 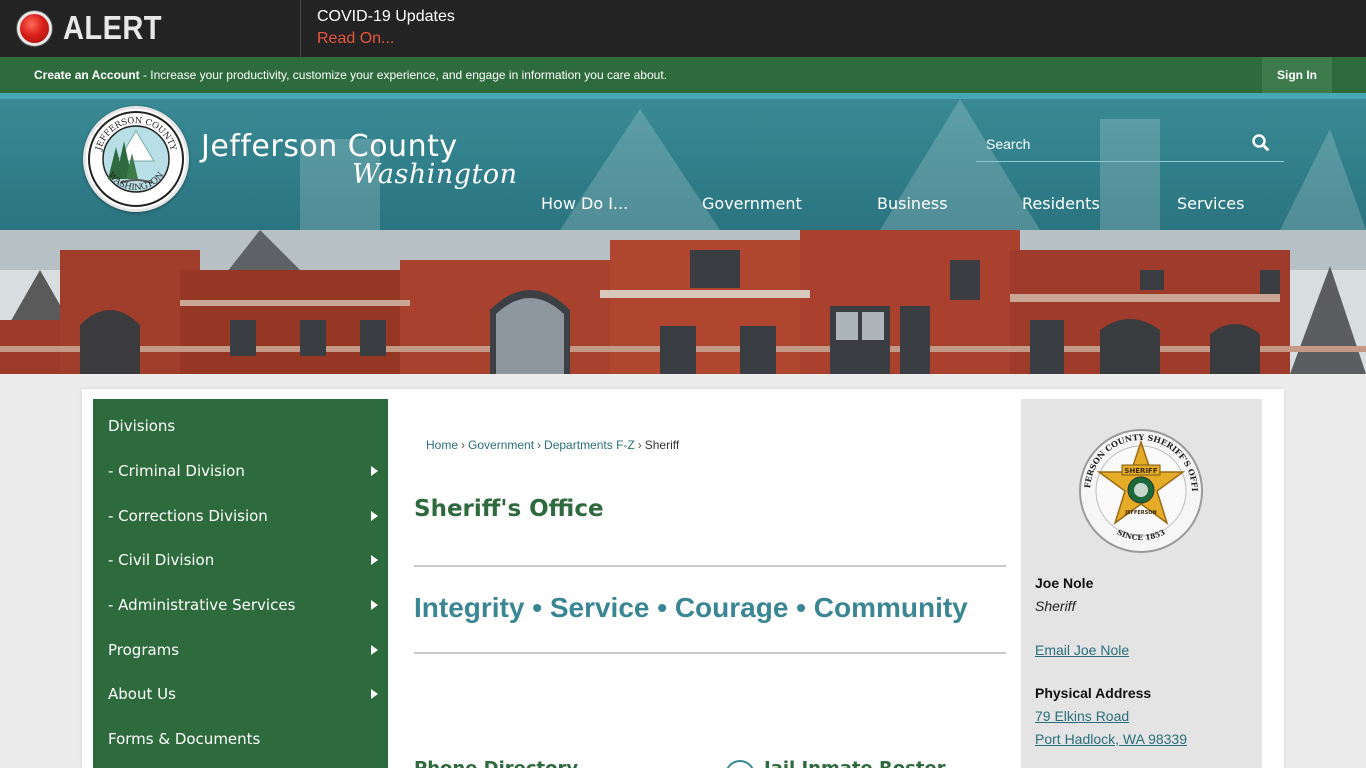 I want to click on sidebar-item-civil-division: - Civil Division, so click(x=240, y=561).